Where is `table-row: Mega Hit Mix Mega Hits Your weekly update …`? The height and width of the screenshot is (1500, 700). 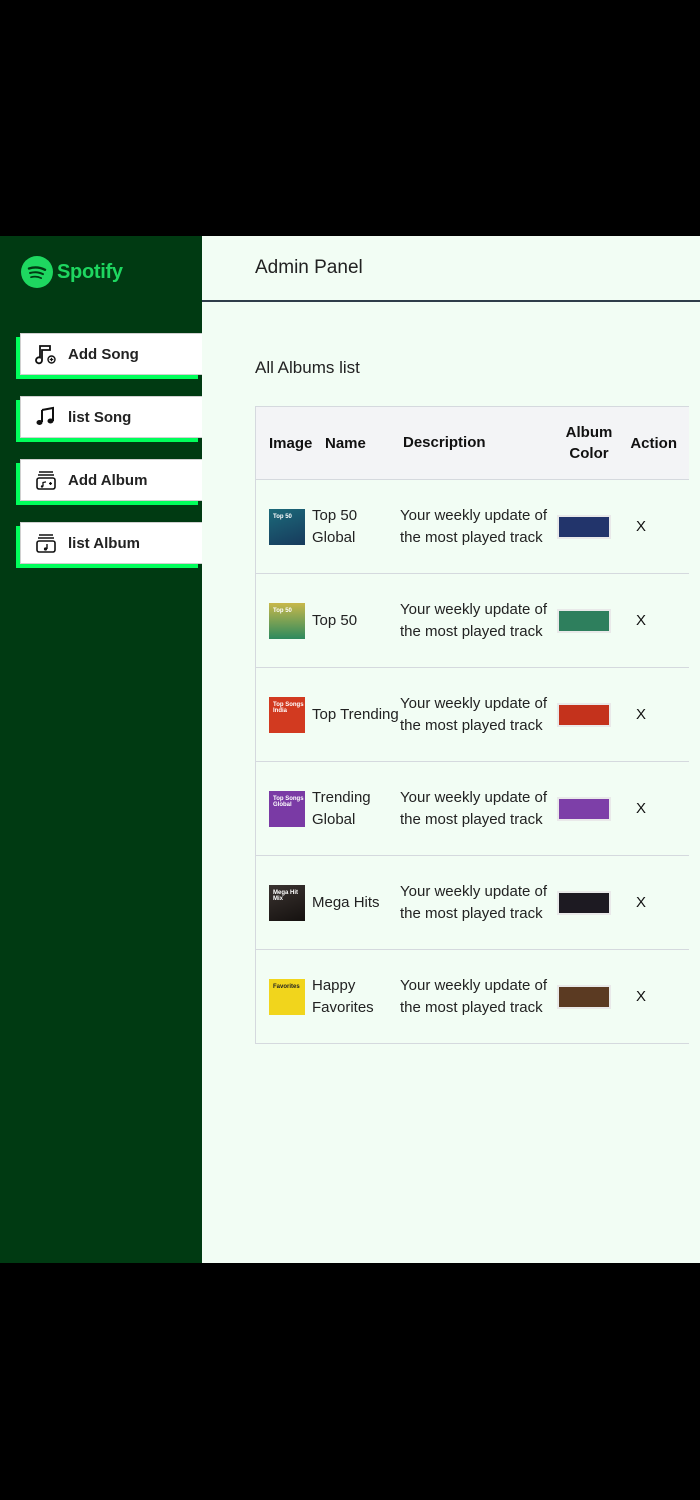 table-row: Mega Hit Mix Mega Hits Your weekly update … is located at coordinates (472, 903).